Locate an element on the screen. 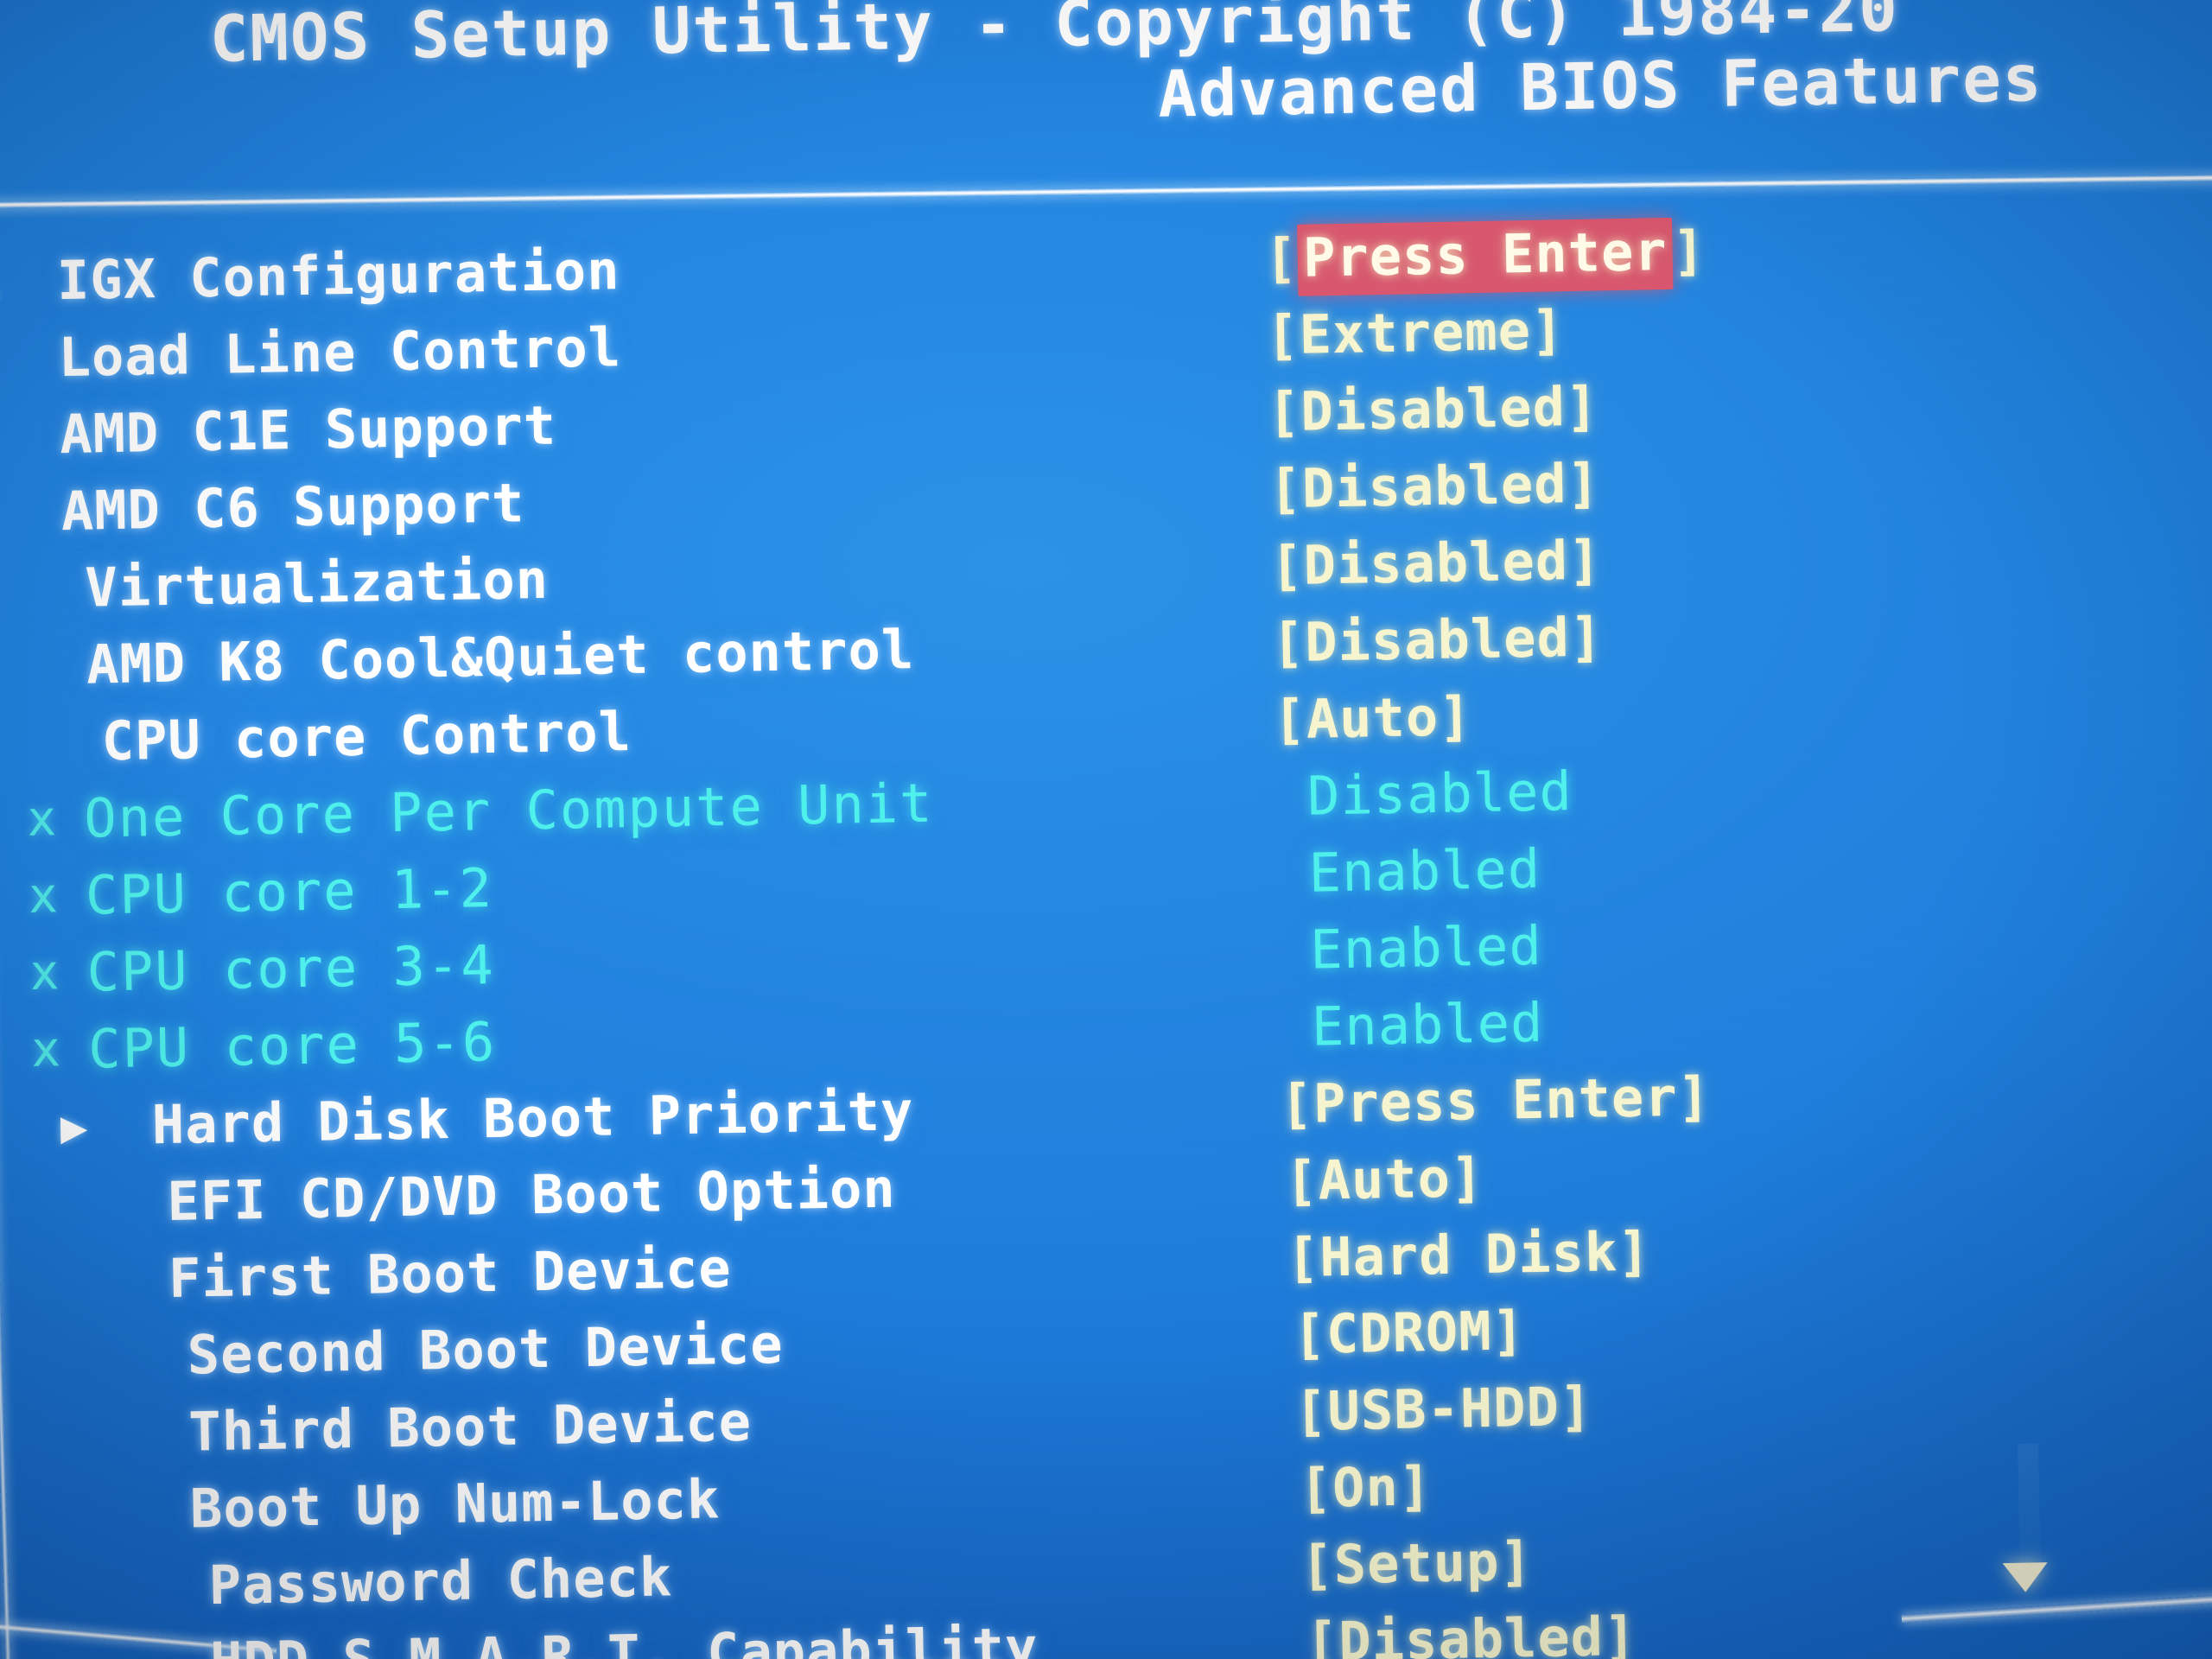  setting-label: First Boot Device is located at coordinates (450, 1273).